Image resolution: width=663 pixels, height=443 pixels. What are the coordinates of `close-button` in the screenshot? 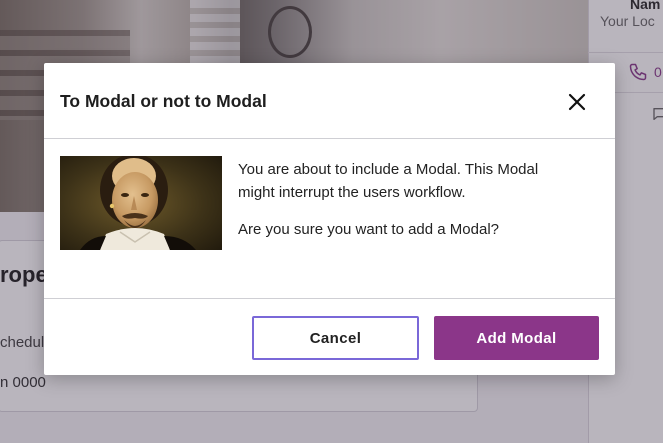 It's located at (577, 102).